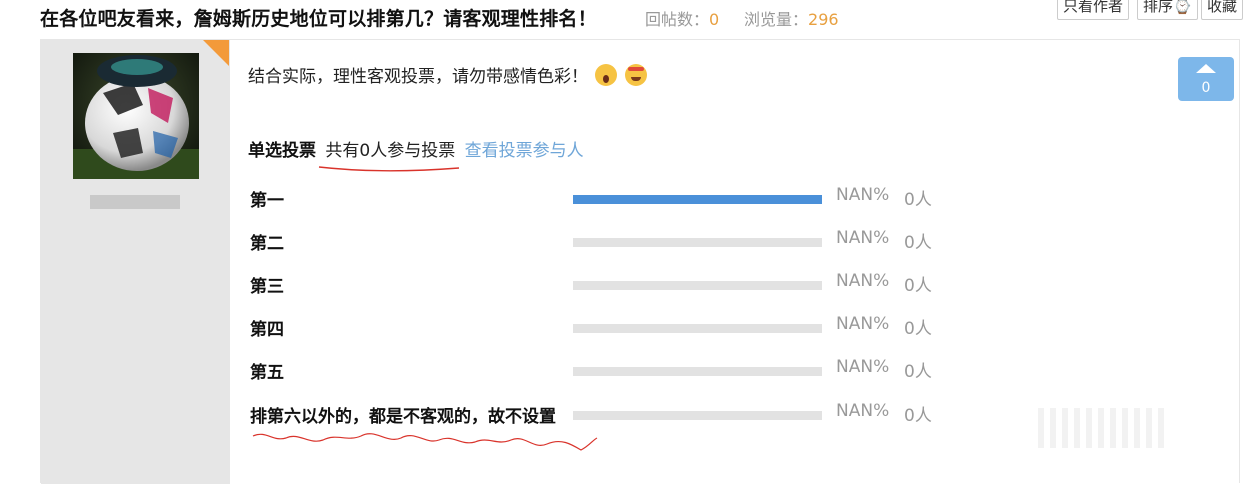  I want to click on avatar, so click(136, 116).